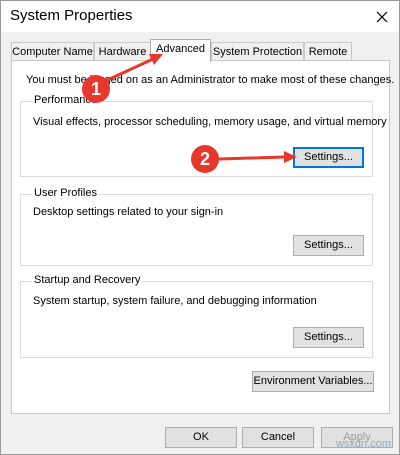 This screenshot has height=455, width=400. I want to click on annotation-marker-2: 2, so click(205, 159).